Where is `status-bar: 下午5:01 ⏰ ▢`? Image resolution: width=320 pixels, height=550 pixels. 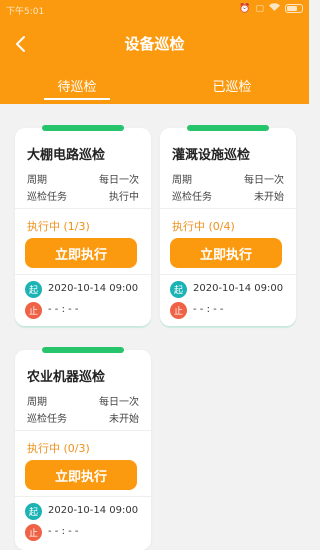
status-bar: 下午5:01 ⏰ ▢ is located at coordinates (154, 10).